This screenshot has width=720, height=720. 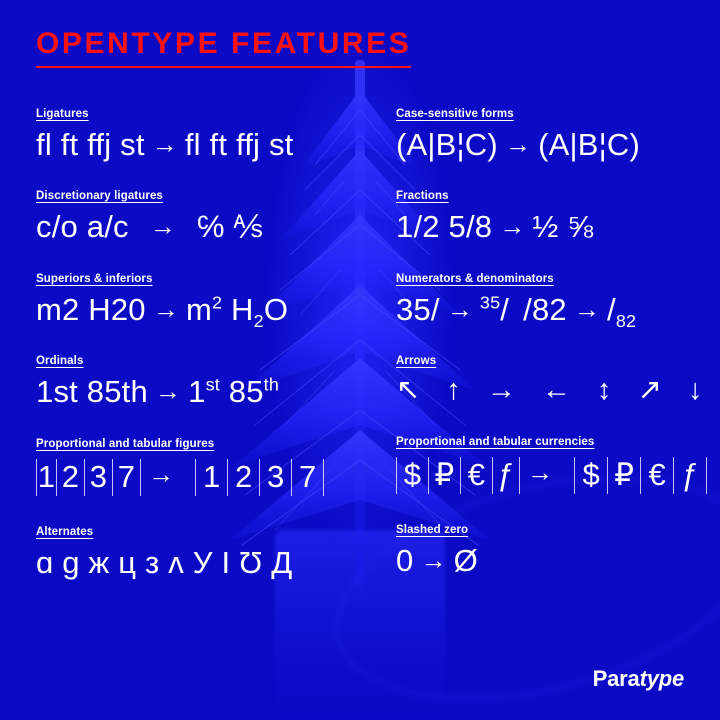 What do you see at coordinates (197, 391) in the screenshot?
I see `sample-after-1: 1` at bounding box center [197, 391].